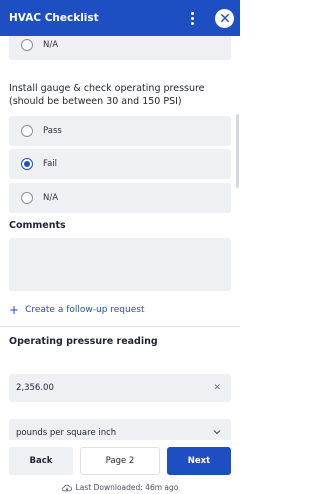  I want to click on next-button: Next, so click(199, 461).